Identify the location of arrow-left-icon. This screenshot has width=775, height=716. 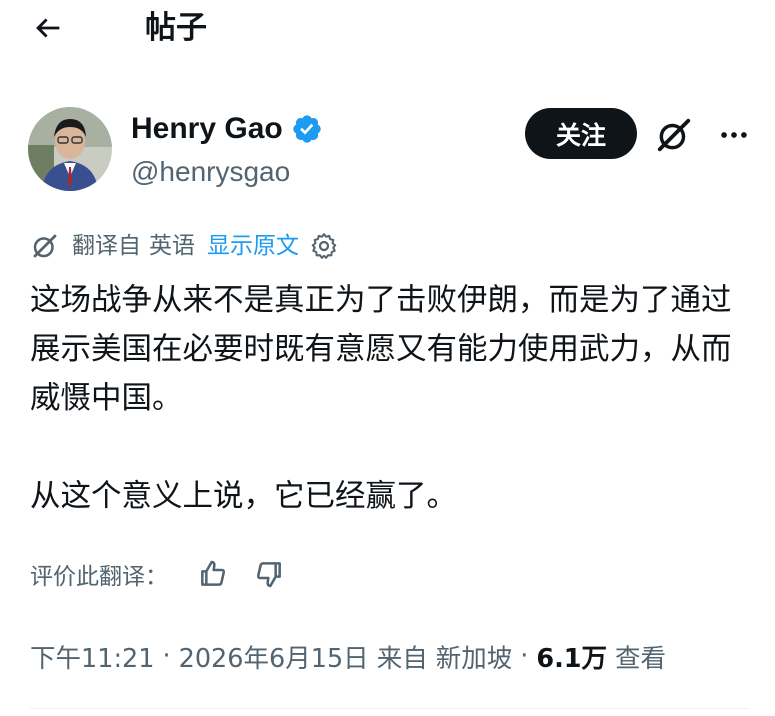
(48, 28).